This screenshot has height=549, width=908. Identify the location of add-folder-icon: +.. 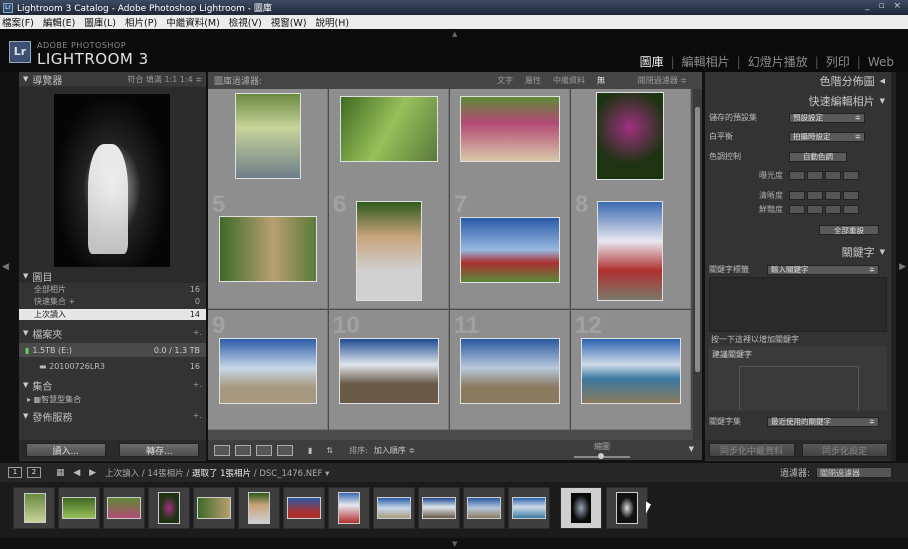
(197, 332).